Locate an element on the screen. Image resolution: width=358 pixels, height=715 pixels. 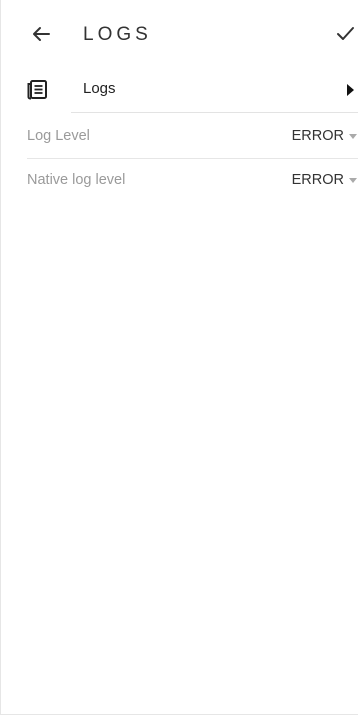
confirm-button is located at coordinates (345, 34).